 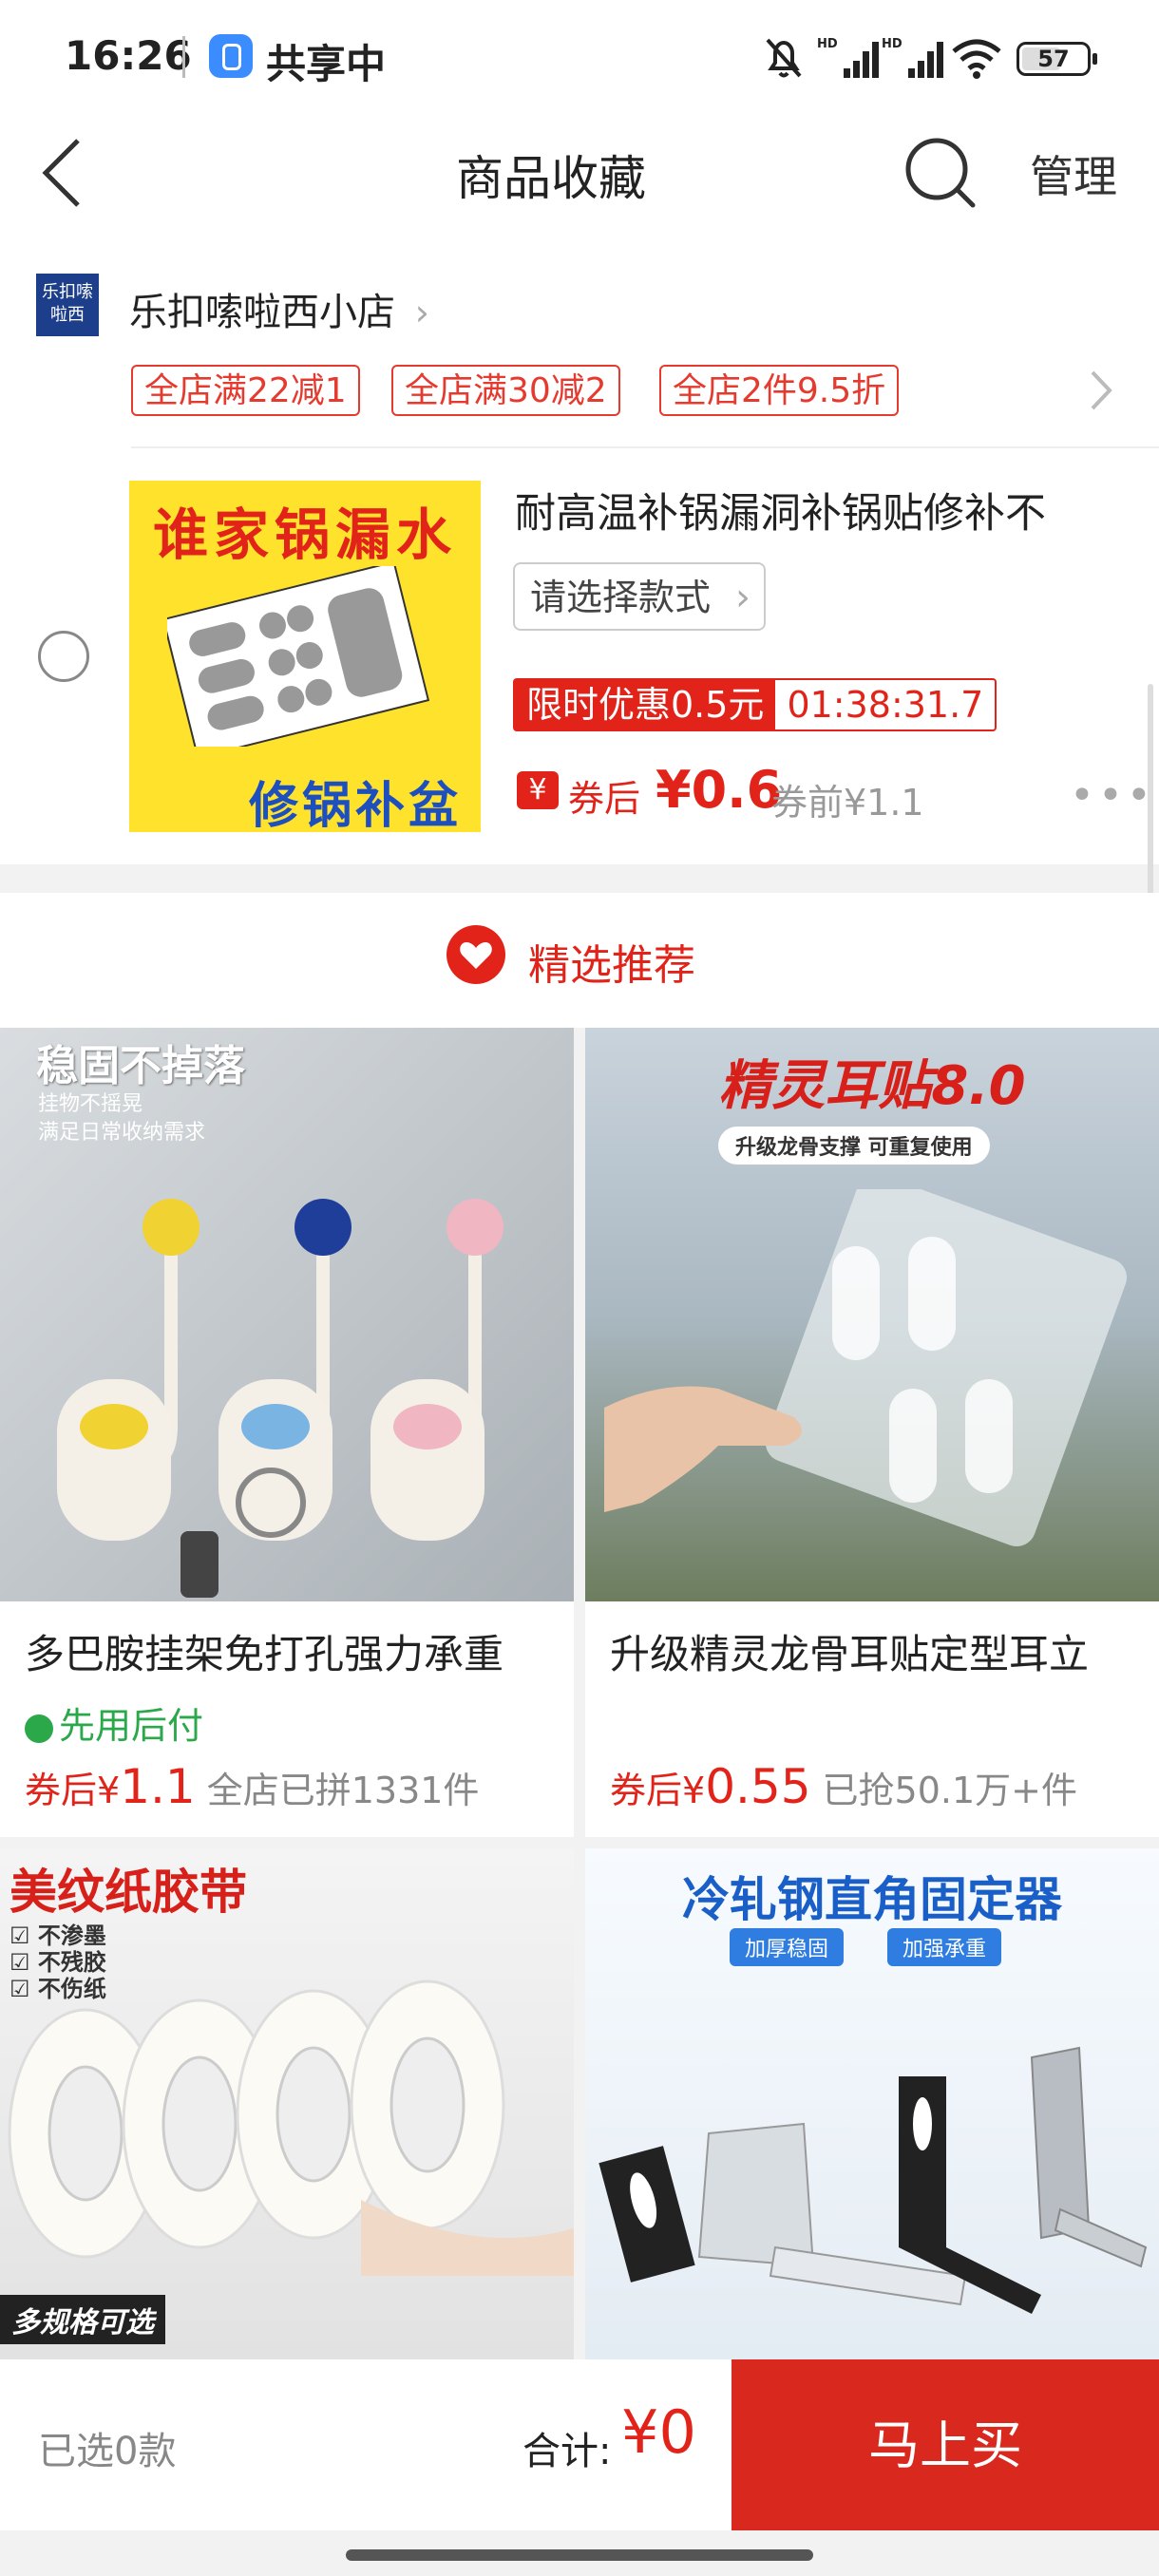 I want to click on image-subline: 加强承重, so click(x=944, y=1947).